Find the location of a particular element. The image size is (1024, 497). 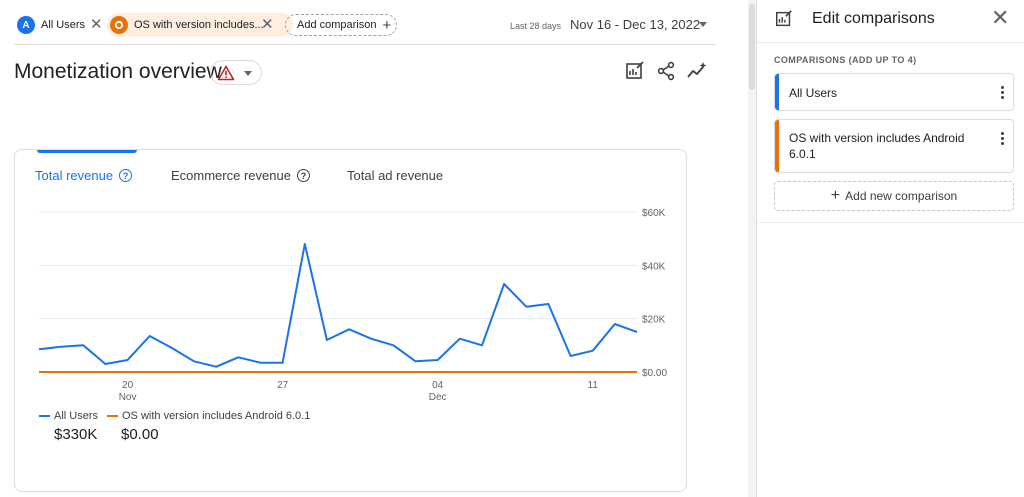

scrollbar-thumb is located at coordinates (752, 47).